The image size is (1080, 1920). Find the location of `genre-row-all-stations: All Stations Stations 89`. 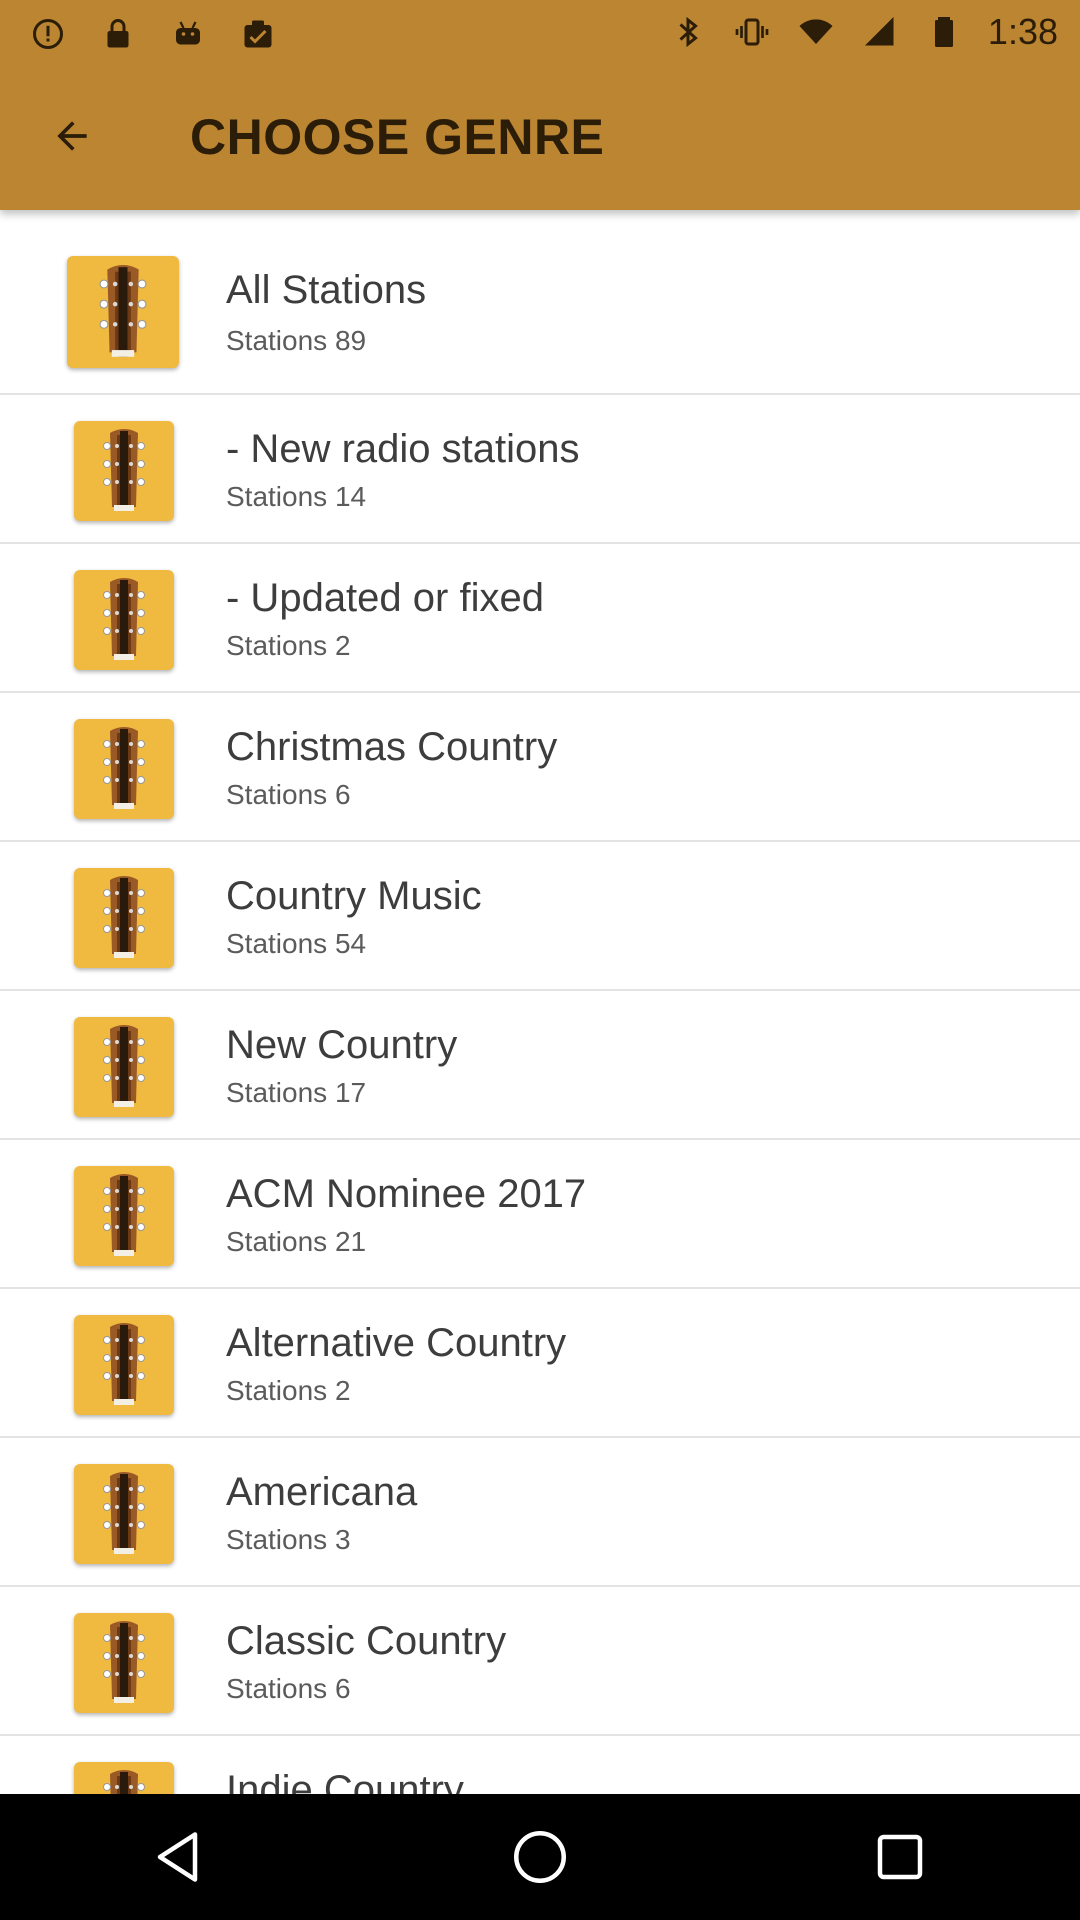

genre-row-all-stations: All Stations Stations 89 is located at coordinates (540, 302).